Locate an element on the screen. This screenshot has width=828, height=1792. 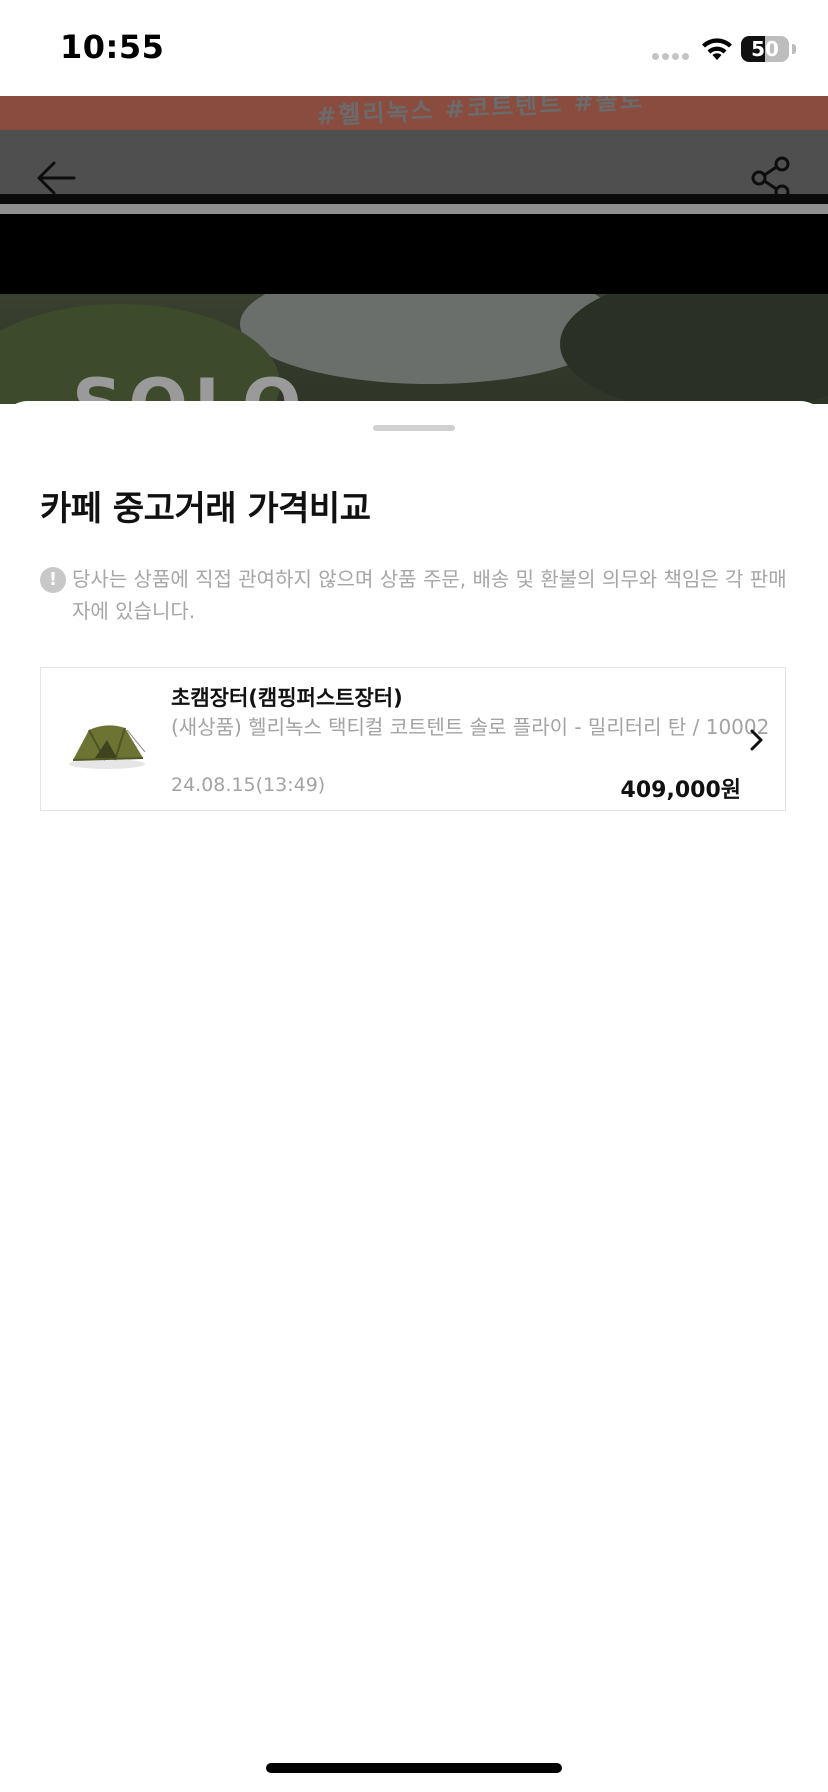
battery-level: 50 is located at coordinates (765, 49).